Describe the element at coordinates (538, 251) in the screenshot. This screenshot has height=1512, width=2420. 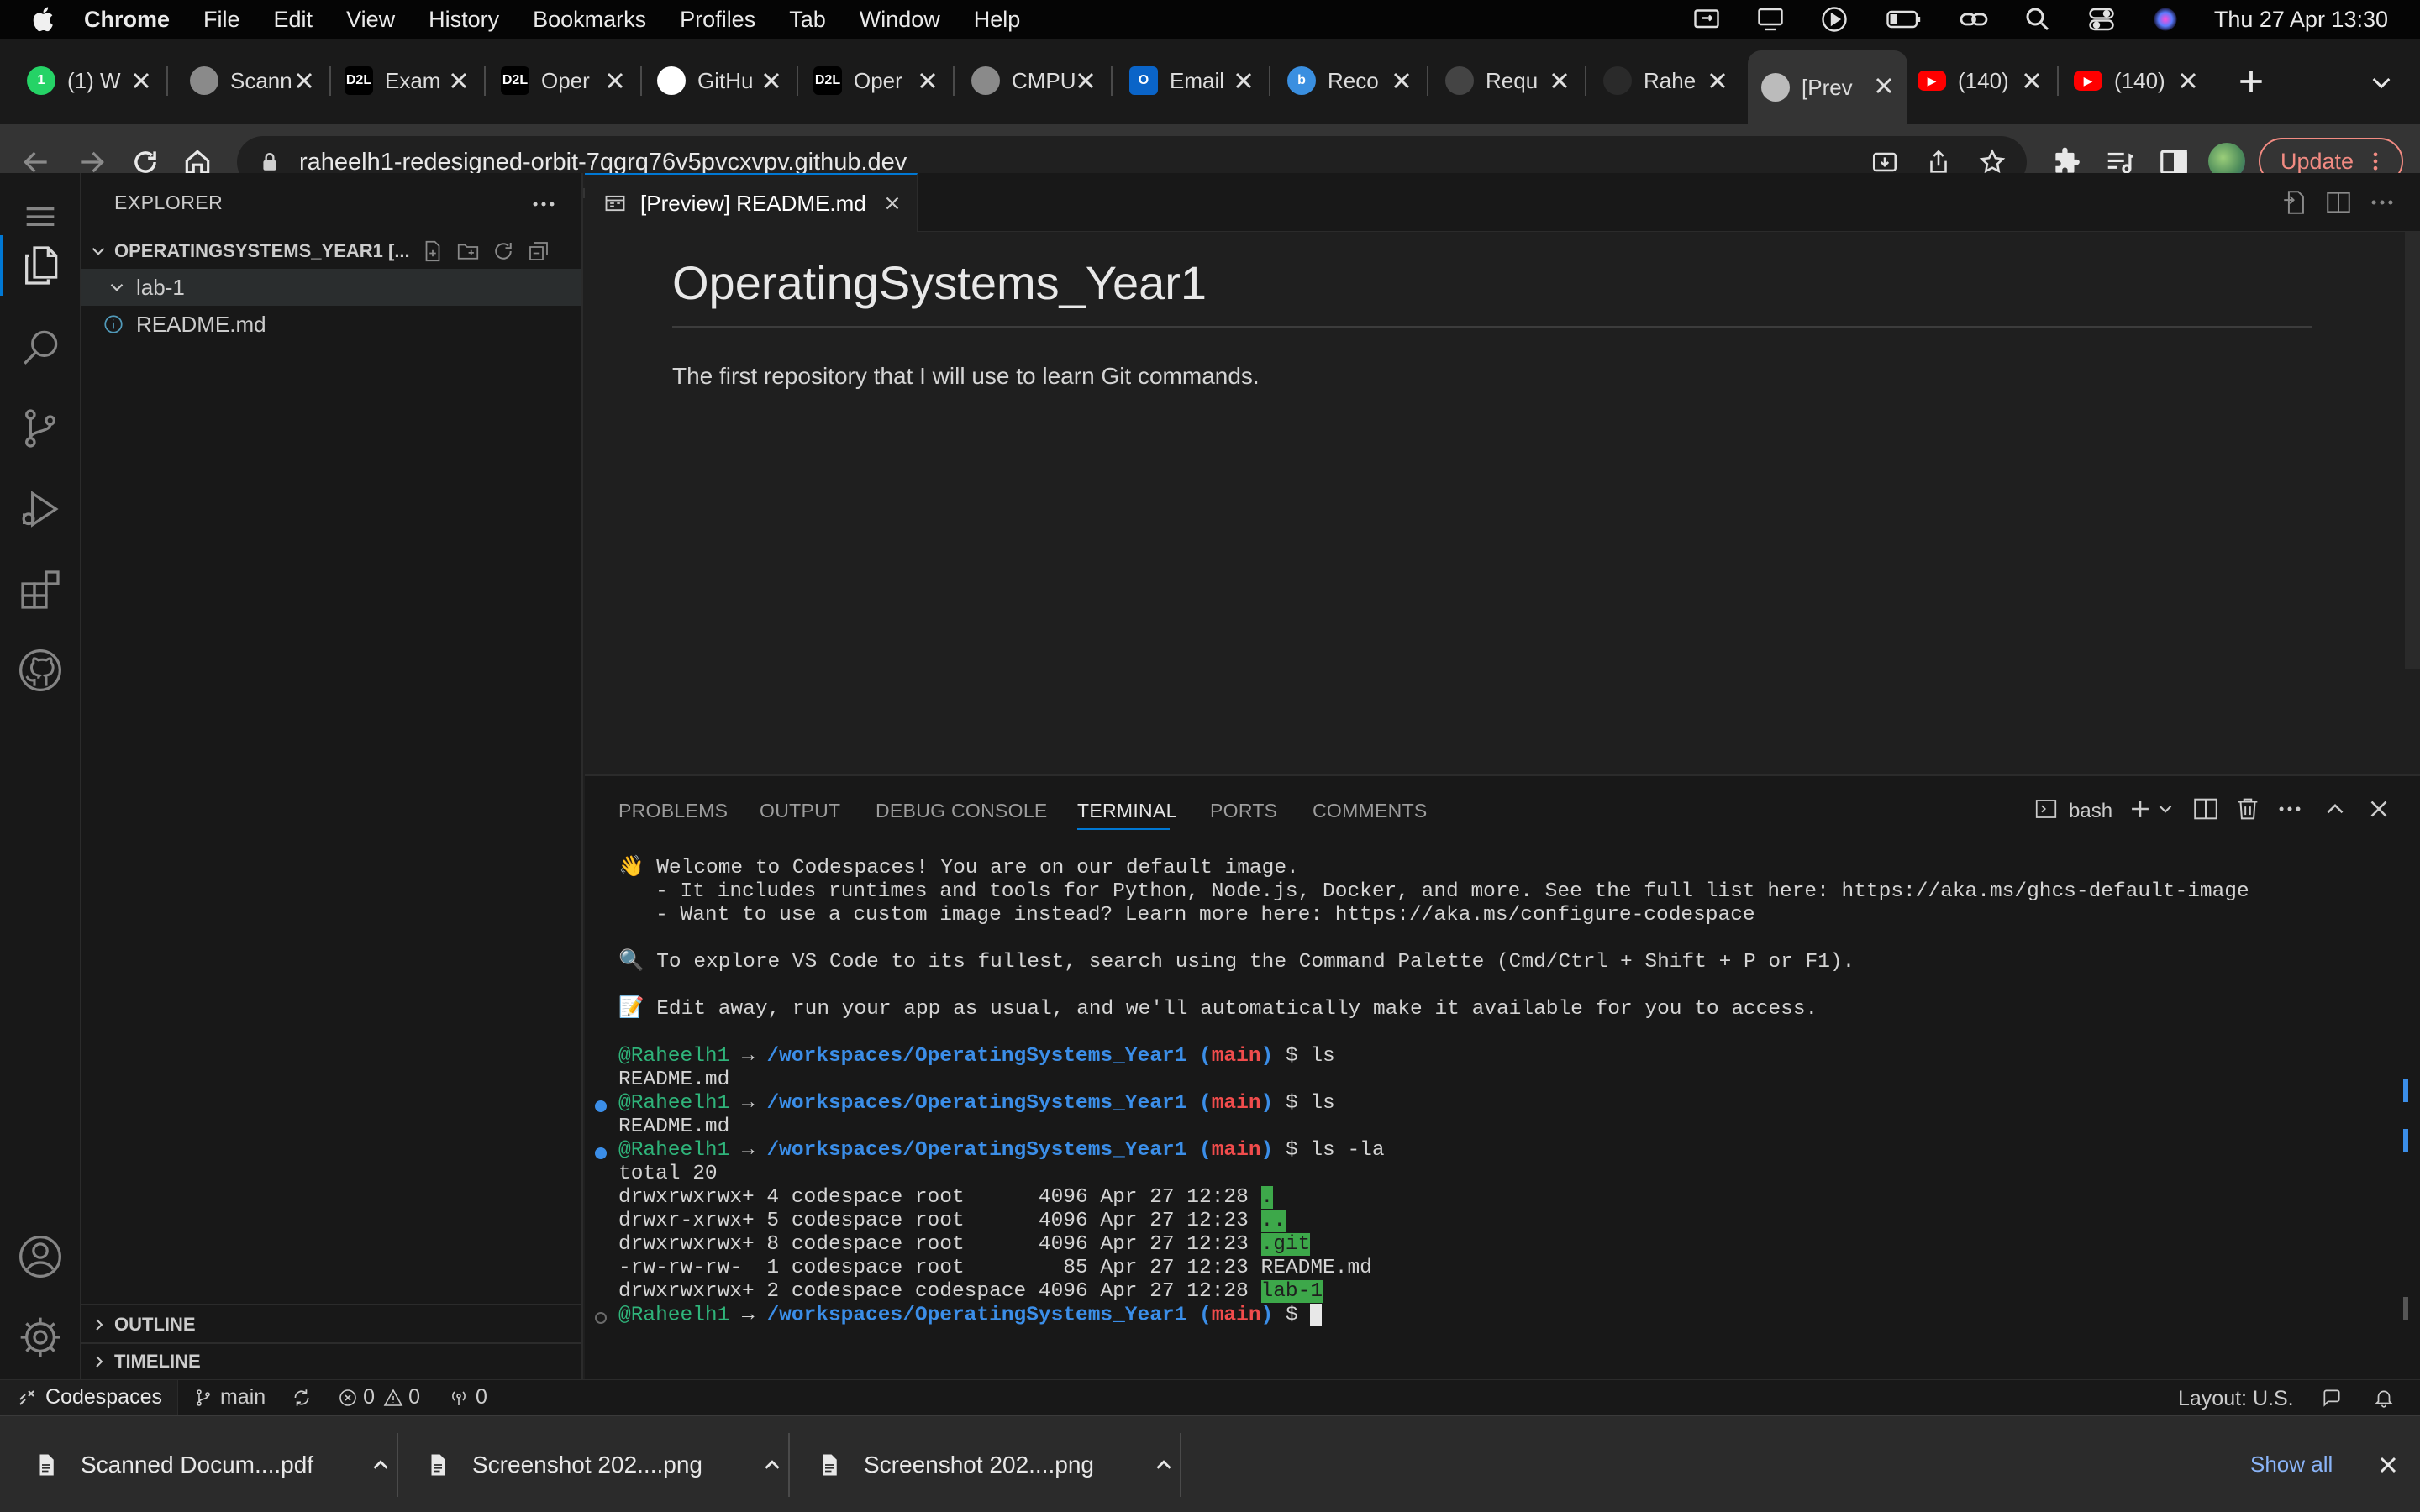
I see `collapse-all-icon` at that location.